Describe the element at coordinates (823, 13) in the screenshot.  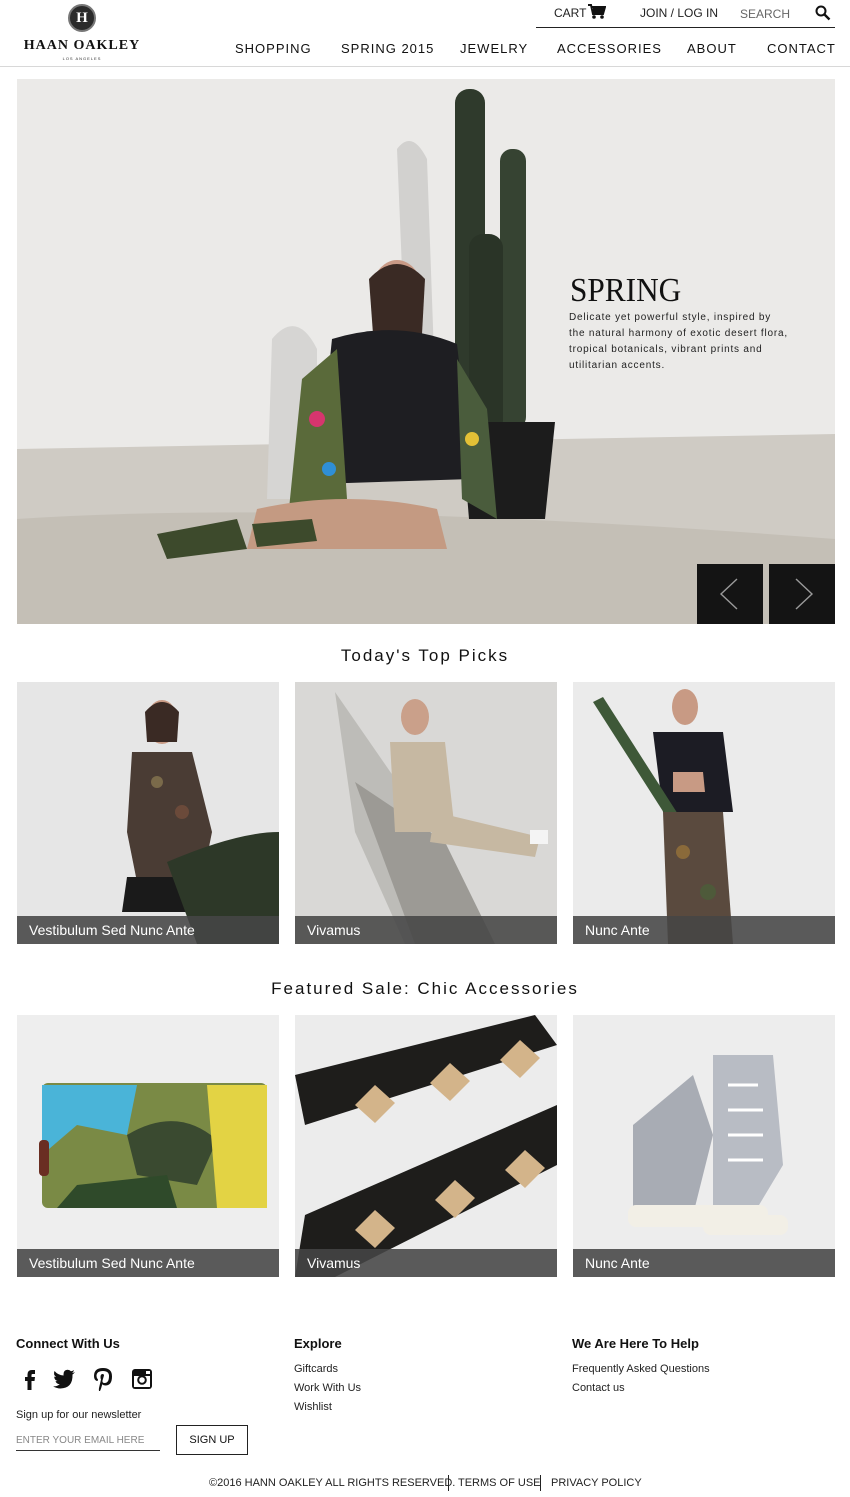
I see `search-icon` at that location.